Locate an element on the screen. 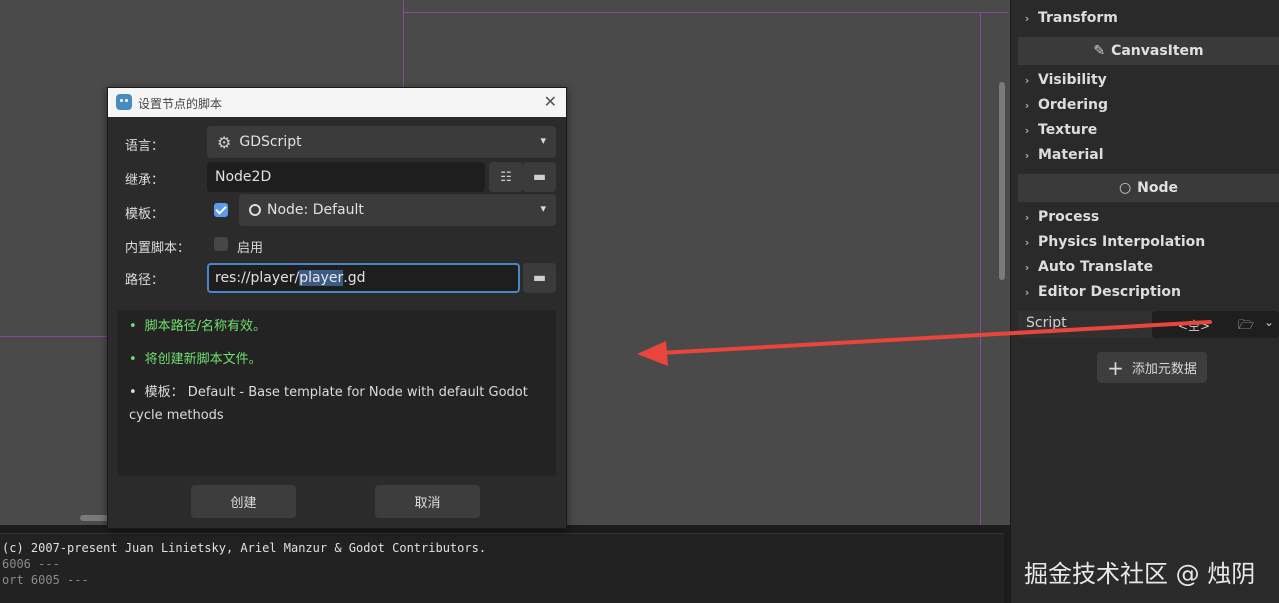 The width and height of the screenshot is (1279, 603). gear-icon: ⚙ is located at coordinates (224, 142).